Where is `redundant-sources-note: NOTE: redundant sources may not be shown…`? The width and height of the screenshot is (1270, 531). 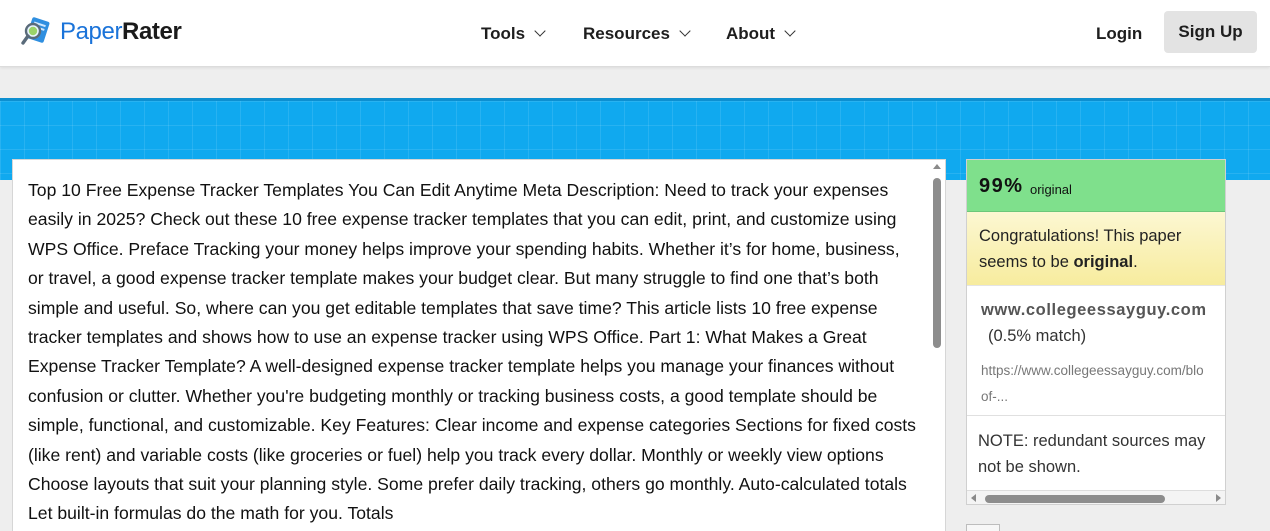
redundant-sources-note: NOTE: redundant sources may not be shown… is located at coordinates (1092, 454).